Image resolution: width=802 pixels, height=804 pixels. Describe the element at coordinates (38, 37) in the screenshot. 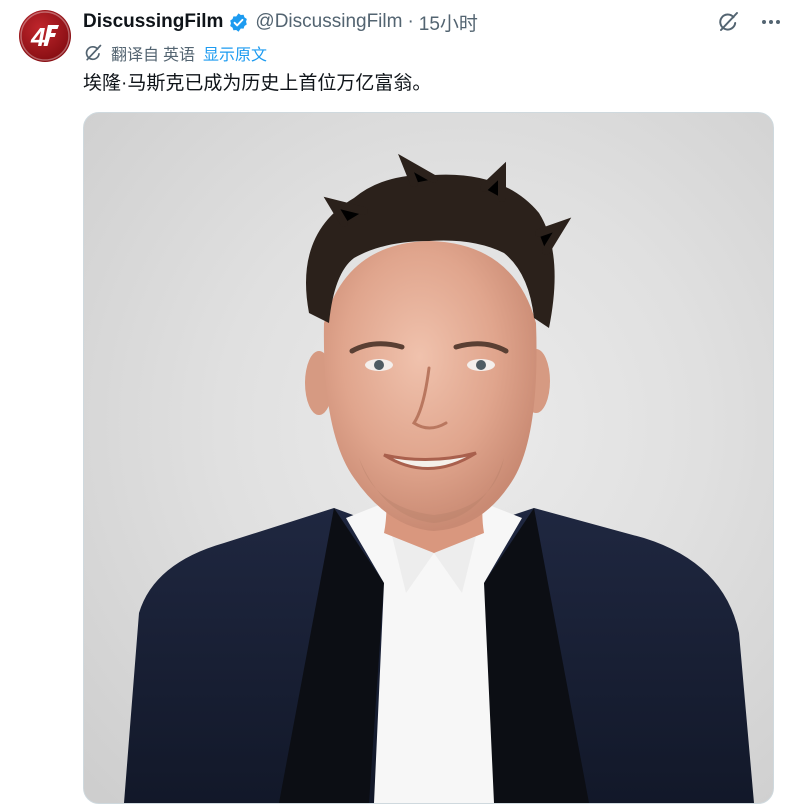

I see `svg-text: 4` at that location.